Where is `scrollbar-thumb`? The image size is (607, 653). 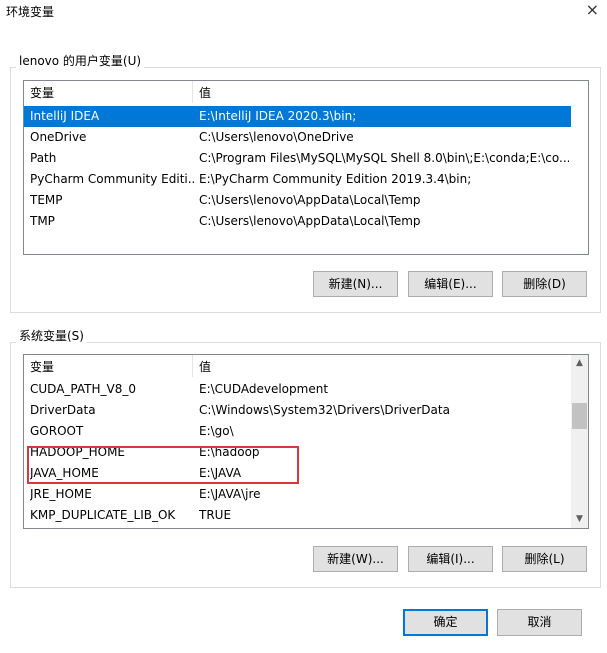
scrollbar-thumb is located at coordinates (579, 416).